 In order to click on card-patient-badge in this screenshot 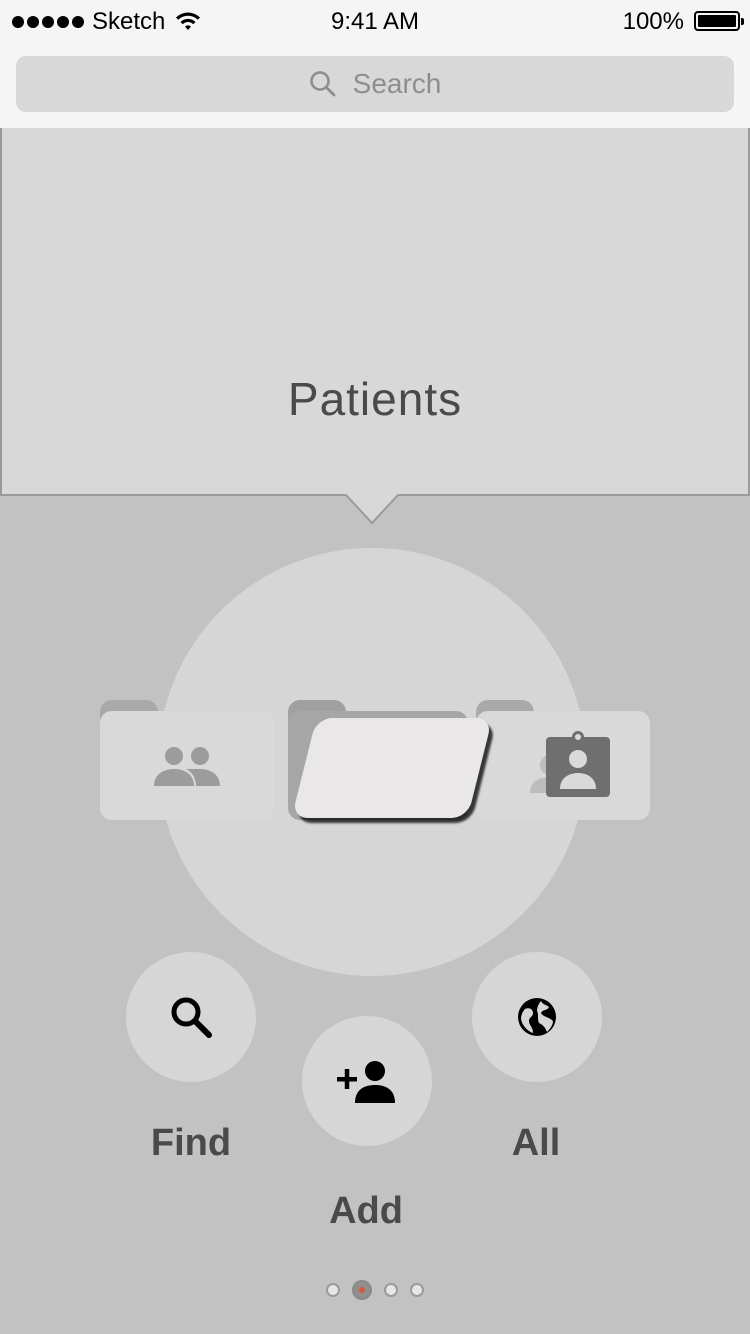, I will do `click(563, 765)`.